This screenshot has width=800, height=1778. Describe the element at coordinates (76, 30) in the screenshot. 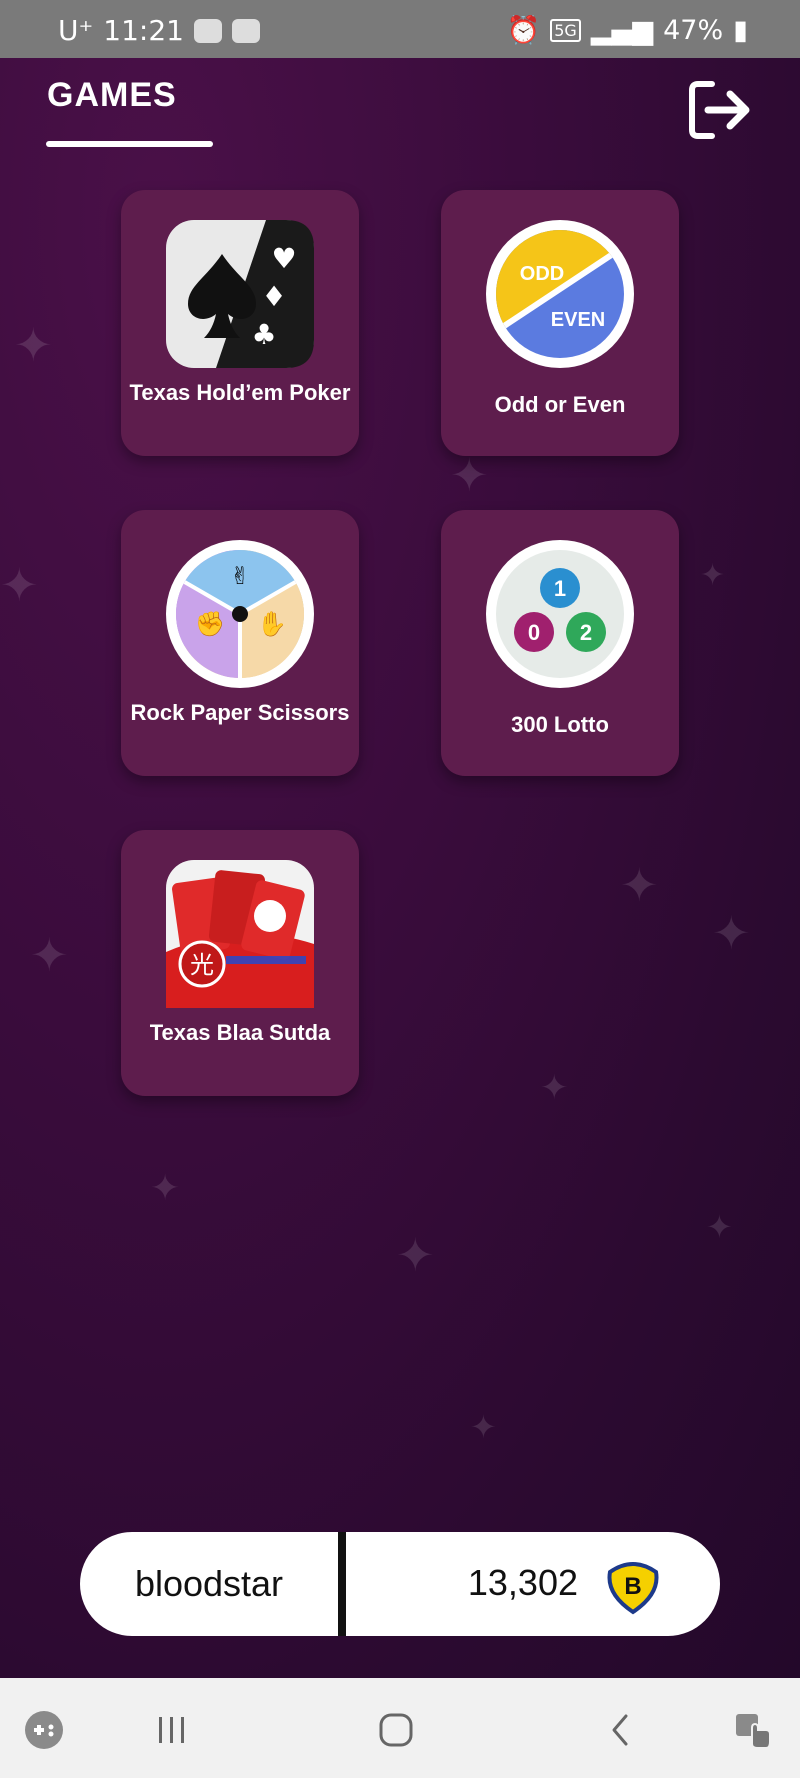

I see `carrier-label: U⁺` at that location.